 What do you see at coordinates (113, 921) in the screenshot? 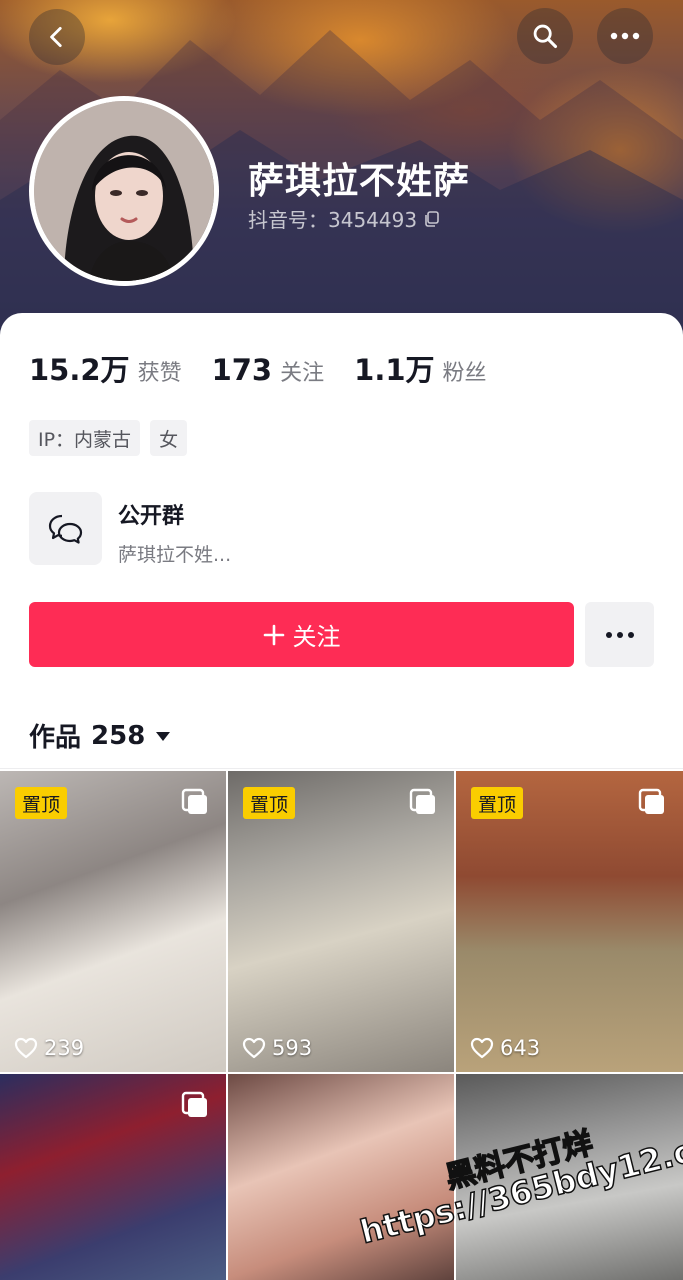
I see `video-tile: 置顶 239` at bounding box center [113, 921].